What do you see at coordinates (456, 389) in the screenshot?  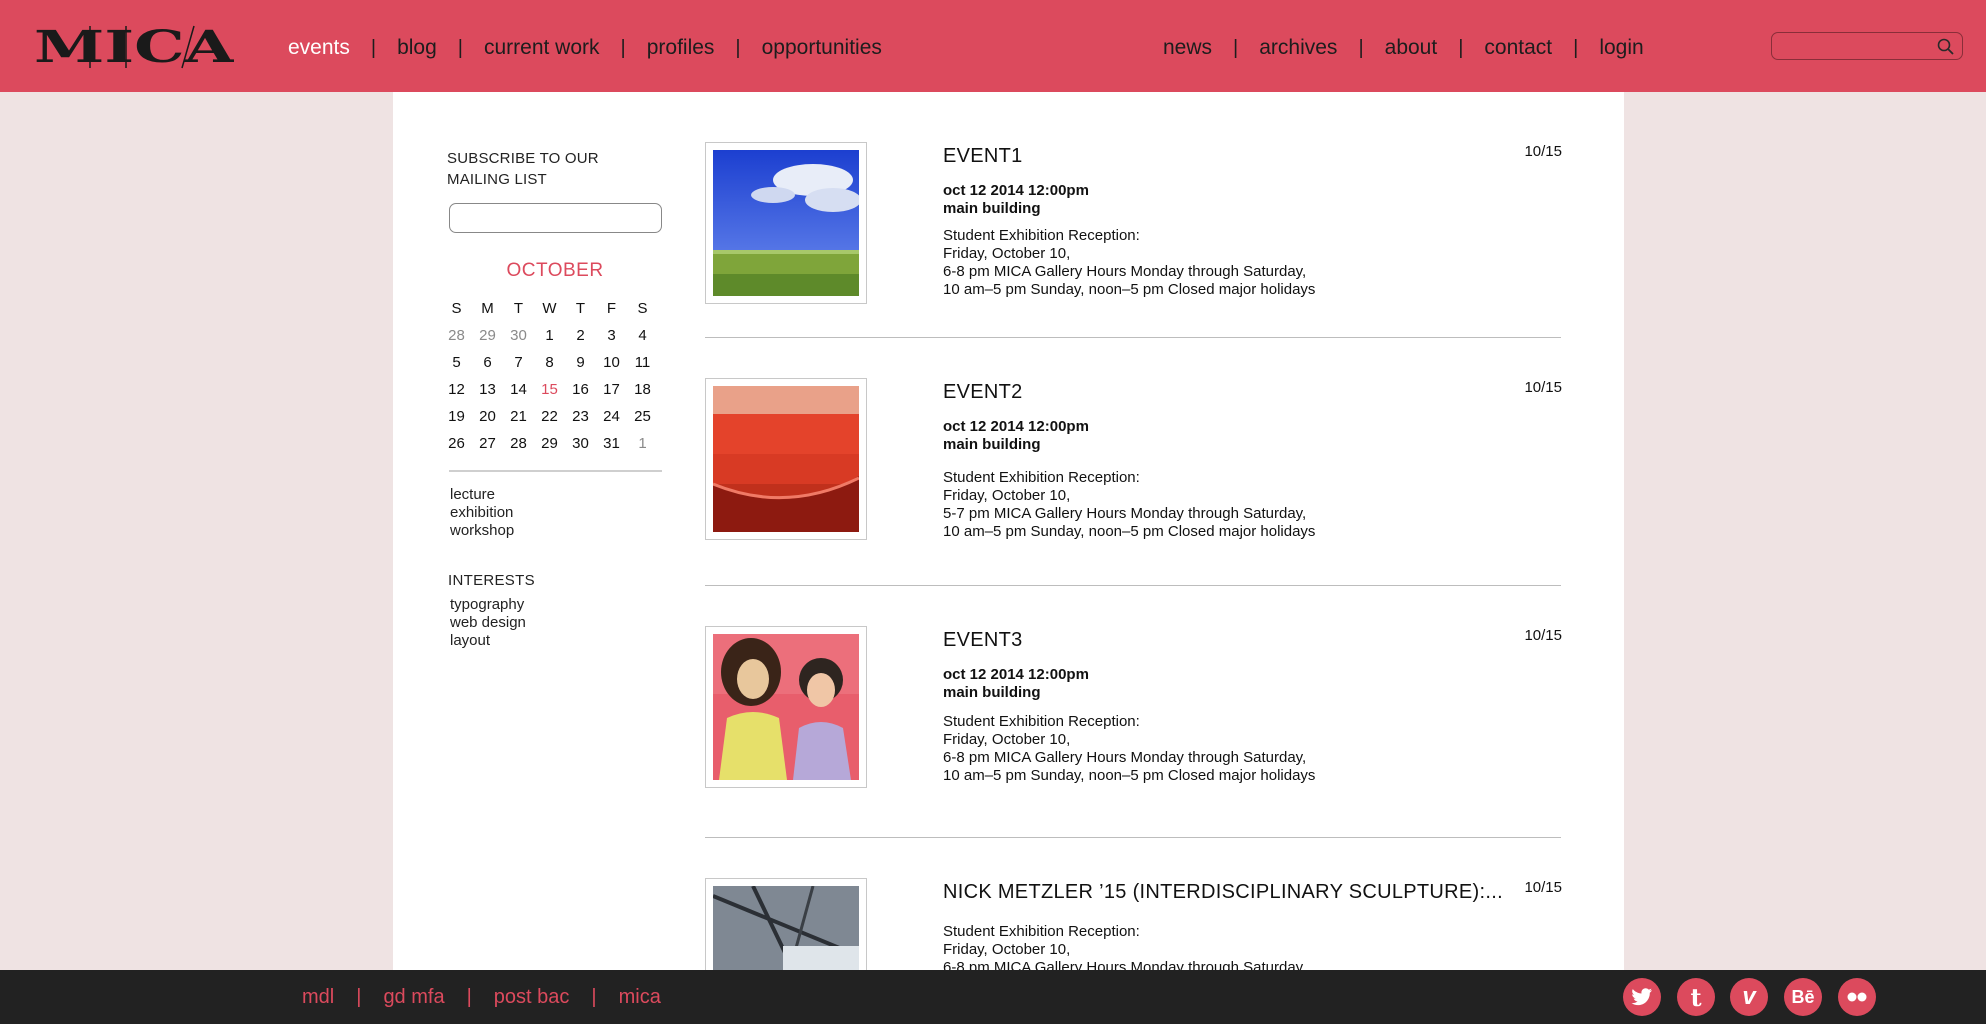 I see `calendar-day: 12` at bounding box center [456, 389].